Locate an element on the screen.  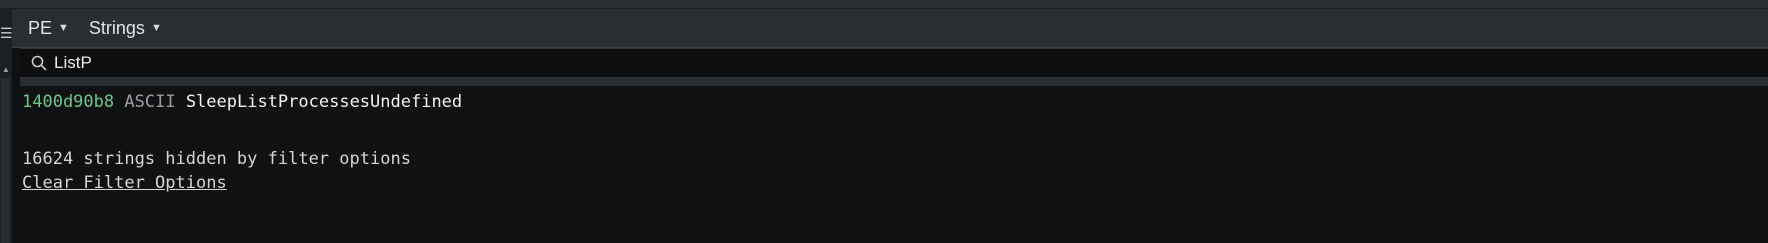
view-menu-label: Strings is located at coordinates (116, 27).